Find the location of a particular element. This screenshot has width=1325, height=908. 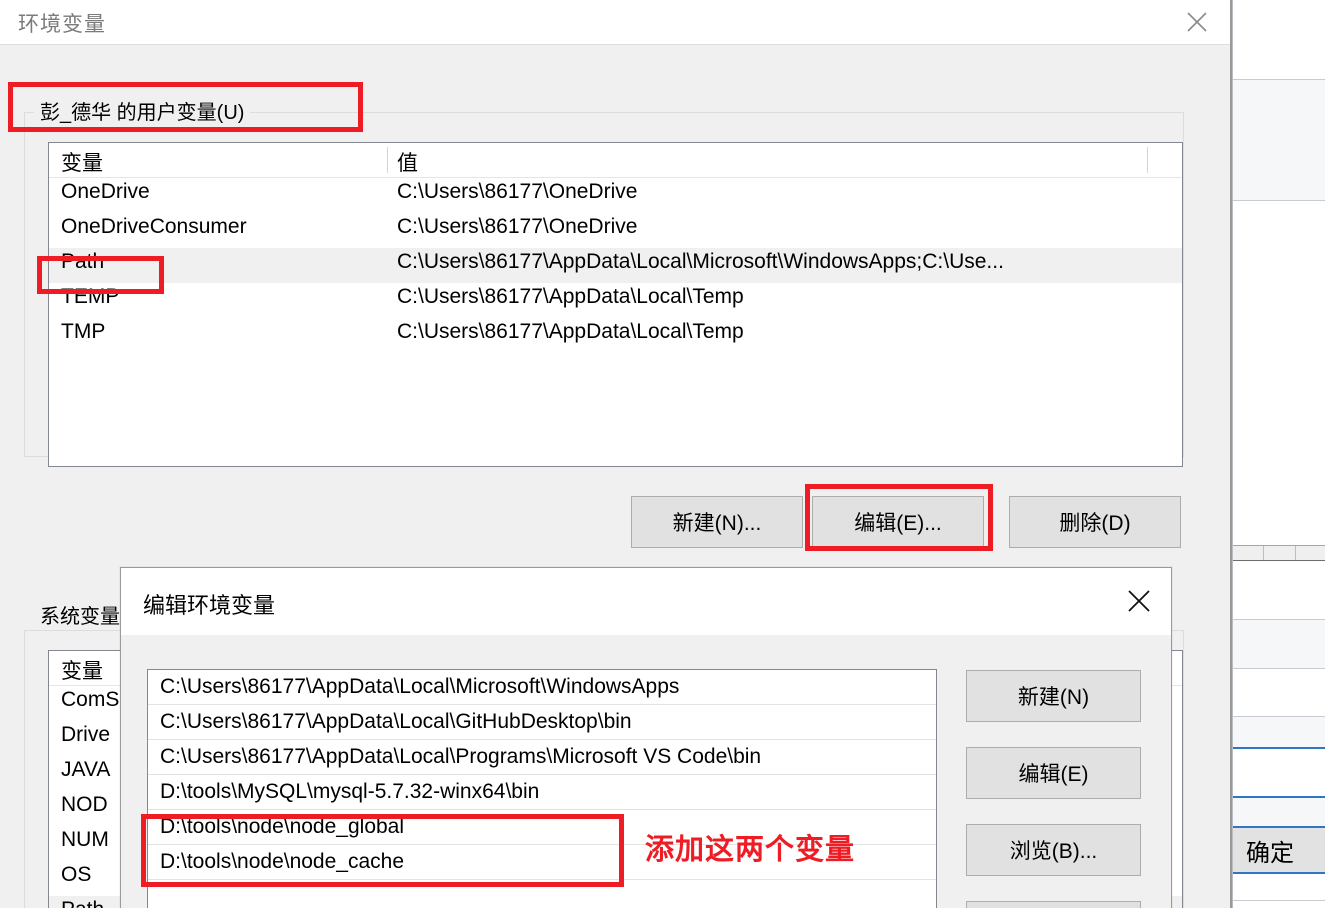

edit-dialog-titlebar: 编辑环境变量 is located at coordinates (646, 601).